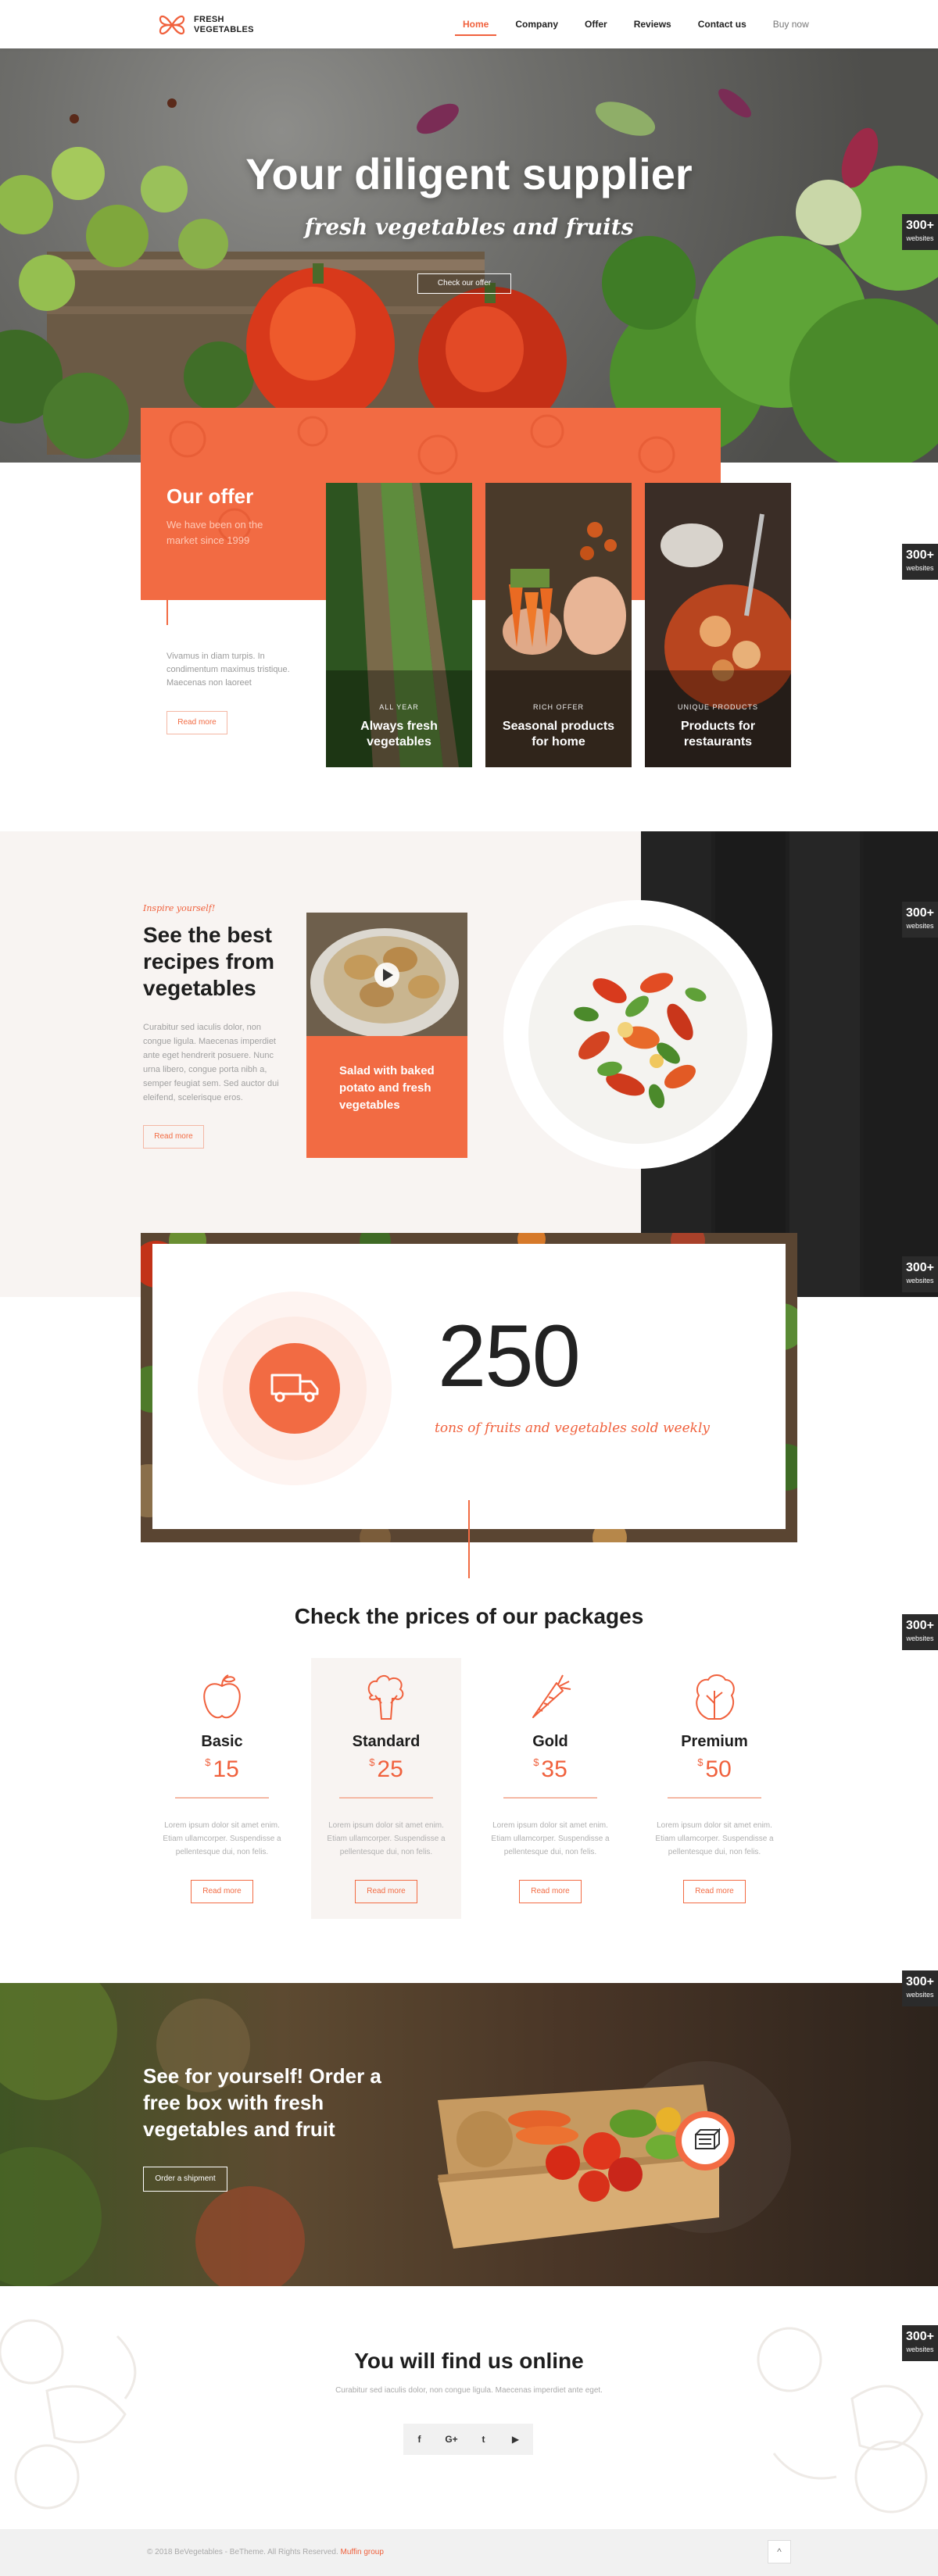  I want to click on recipes-read-more-button: Read more, so click(173, 1137).